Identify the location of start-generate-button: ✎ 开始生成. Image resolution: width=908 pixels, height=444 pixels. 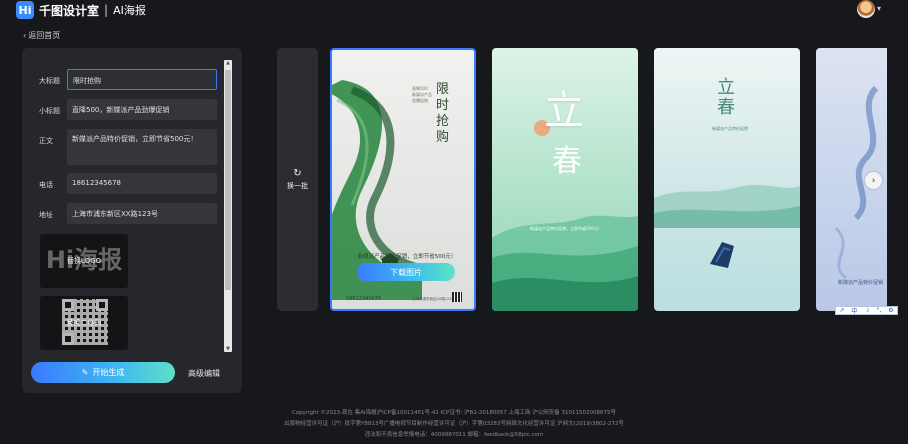
(103, 372).